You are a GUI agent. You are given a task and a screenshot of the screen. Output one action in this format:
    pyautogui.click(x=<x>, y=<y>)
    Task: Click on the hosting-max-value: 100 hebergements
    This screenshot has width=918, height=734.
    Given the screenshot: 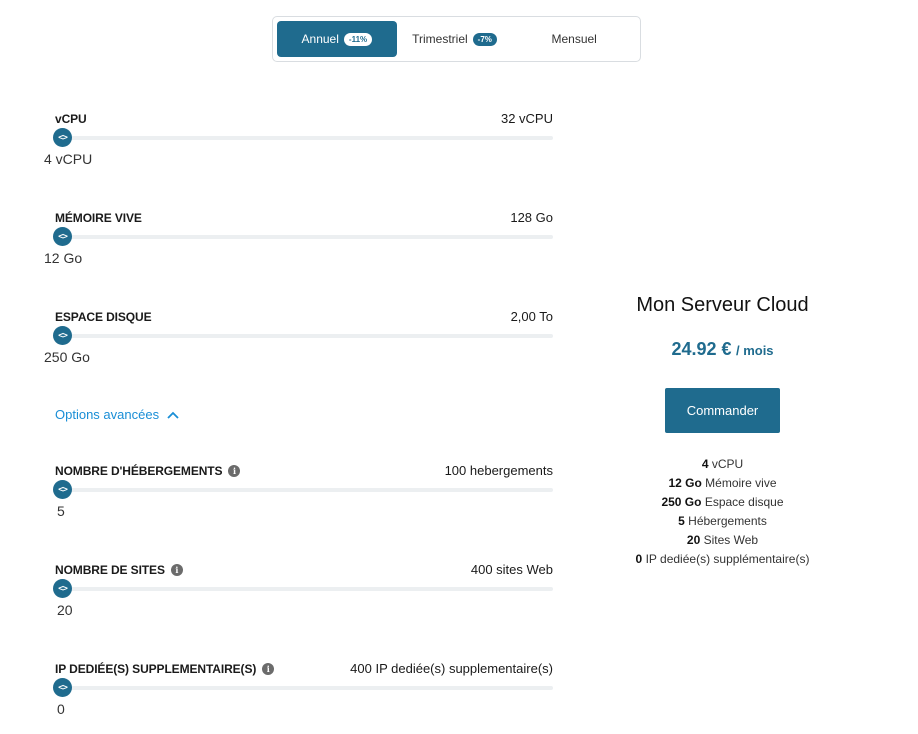 What is the action you would take?
    pyautogui.click(x=498, y=470)
    